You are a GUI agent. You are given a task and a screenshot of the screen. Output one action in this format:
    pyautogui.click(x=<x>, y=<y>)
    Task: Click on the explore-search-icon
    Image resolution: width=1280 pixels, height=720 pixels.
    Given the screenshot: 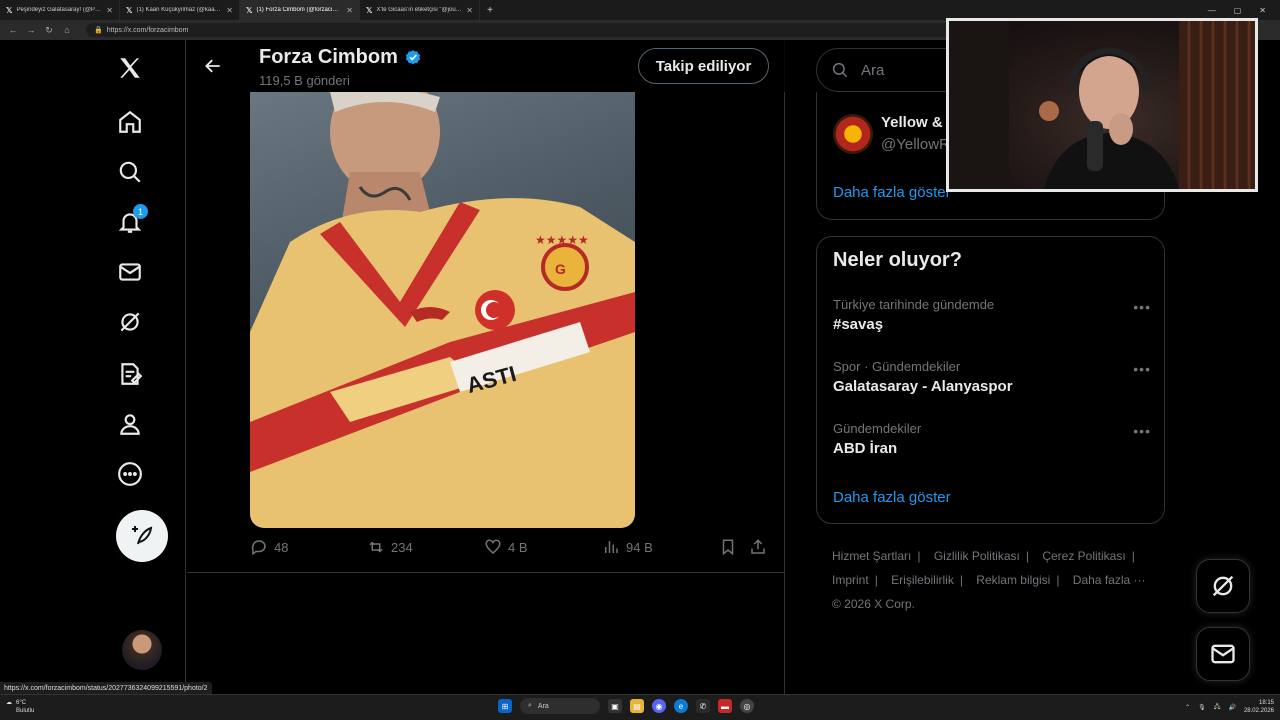 What is the action you would take?
    pyautogui.click(x=130, y=172)
    